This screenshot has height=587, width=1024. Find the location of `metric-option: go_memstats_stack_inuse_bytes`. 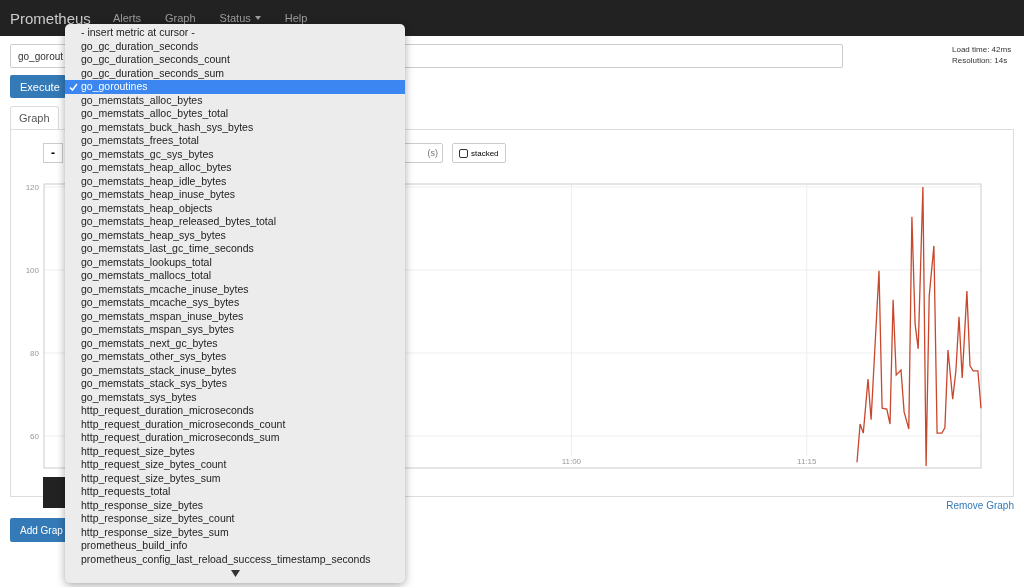

metric-option: go_memstats_stack_inuse_bytes is located at coordinates (235, 370).